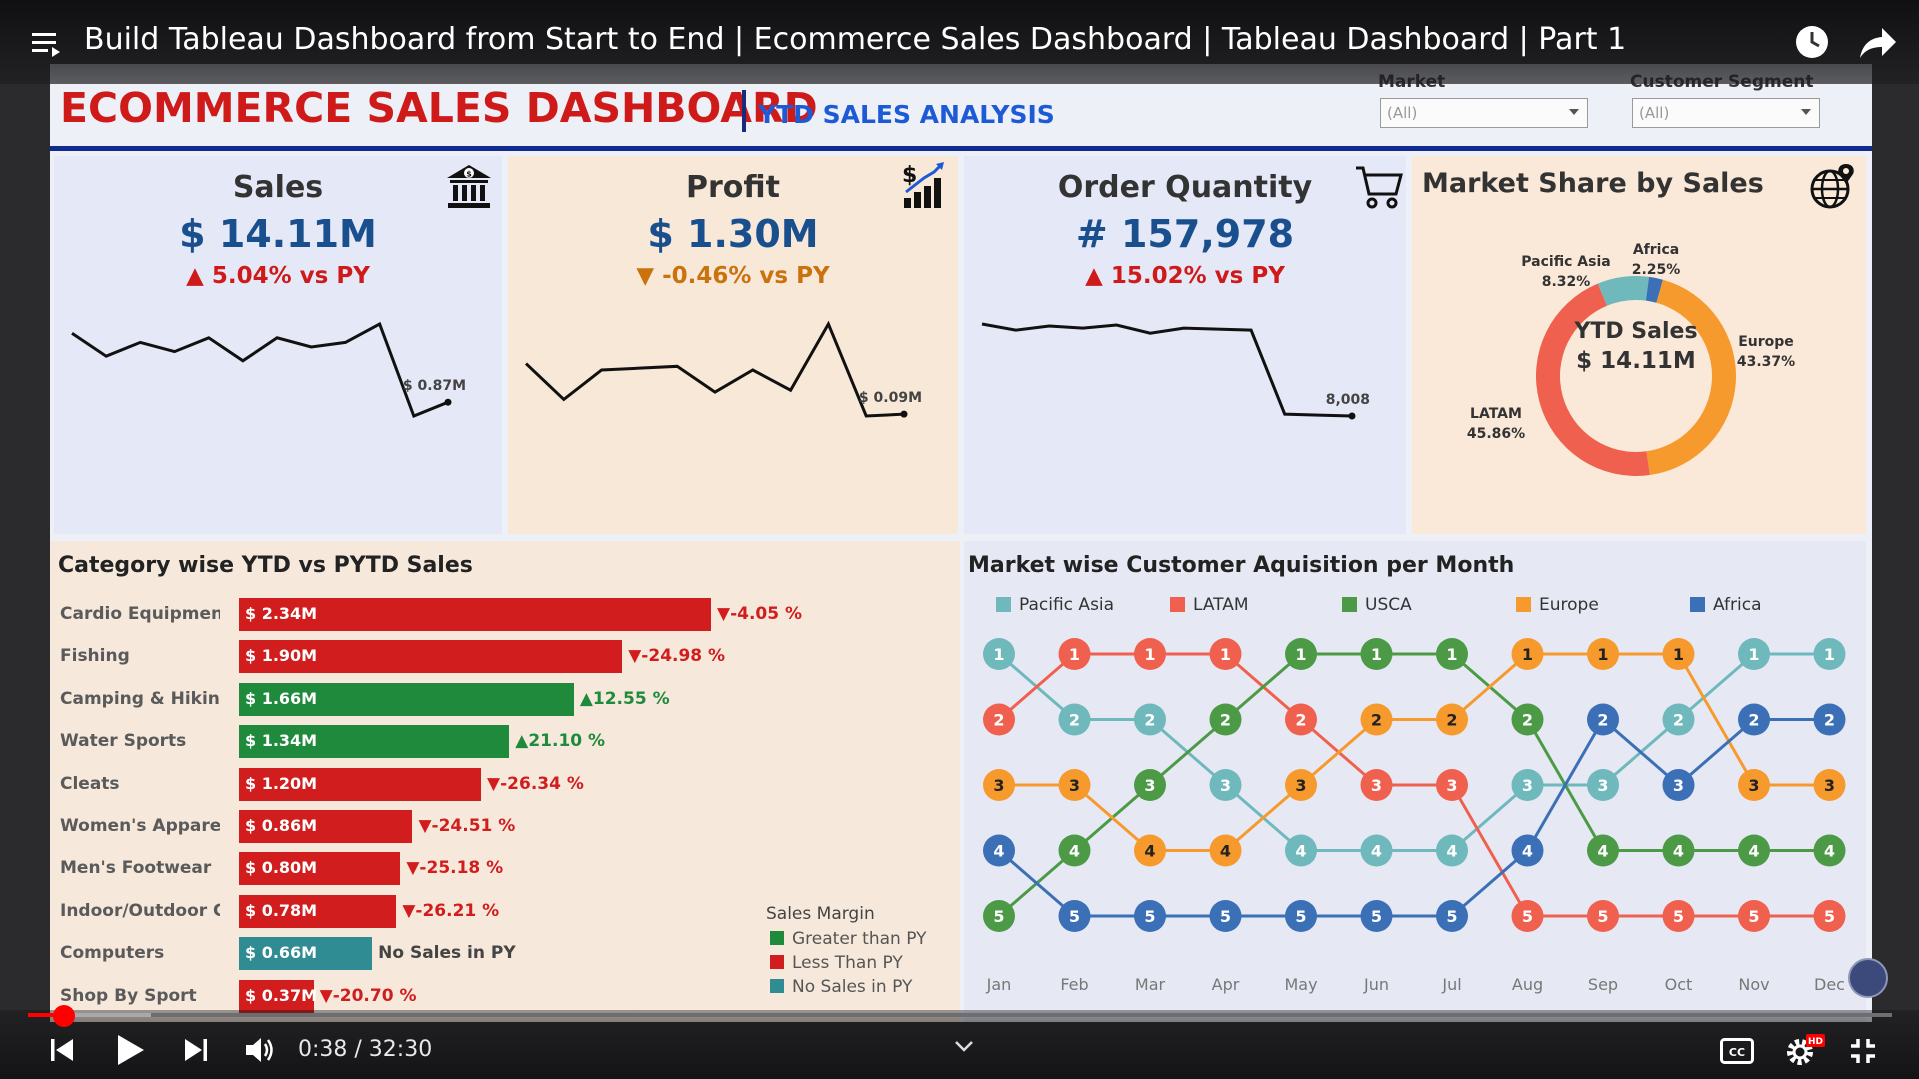 Image resolution: width=1919 pixels, height=1079 pixels. What do you see at coordinates (278, 996) in the screenshot?
I see `category-sales-bar: $ 0.37M` at bounding box center [278, 996].